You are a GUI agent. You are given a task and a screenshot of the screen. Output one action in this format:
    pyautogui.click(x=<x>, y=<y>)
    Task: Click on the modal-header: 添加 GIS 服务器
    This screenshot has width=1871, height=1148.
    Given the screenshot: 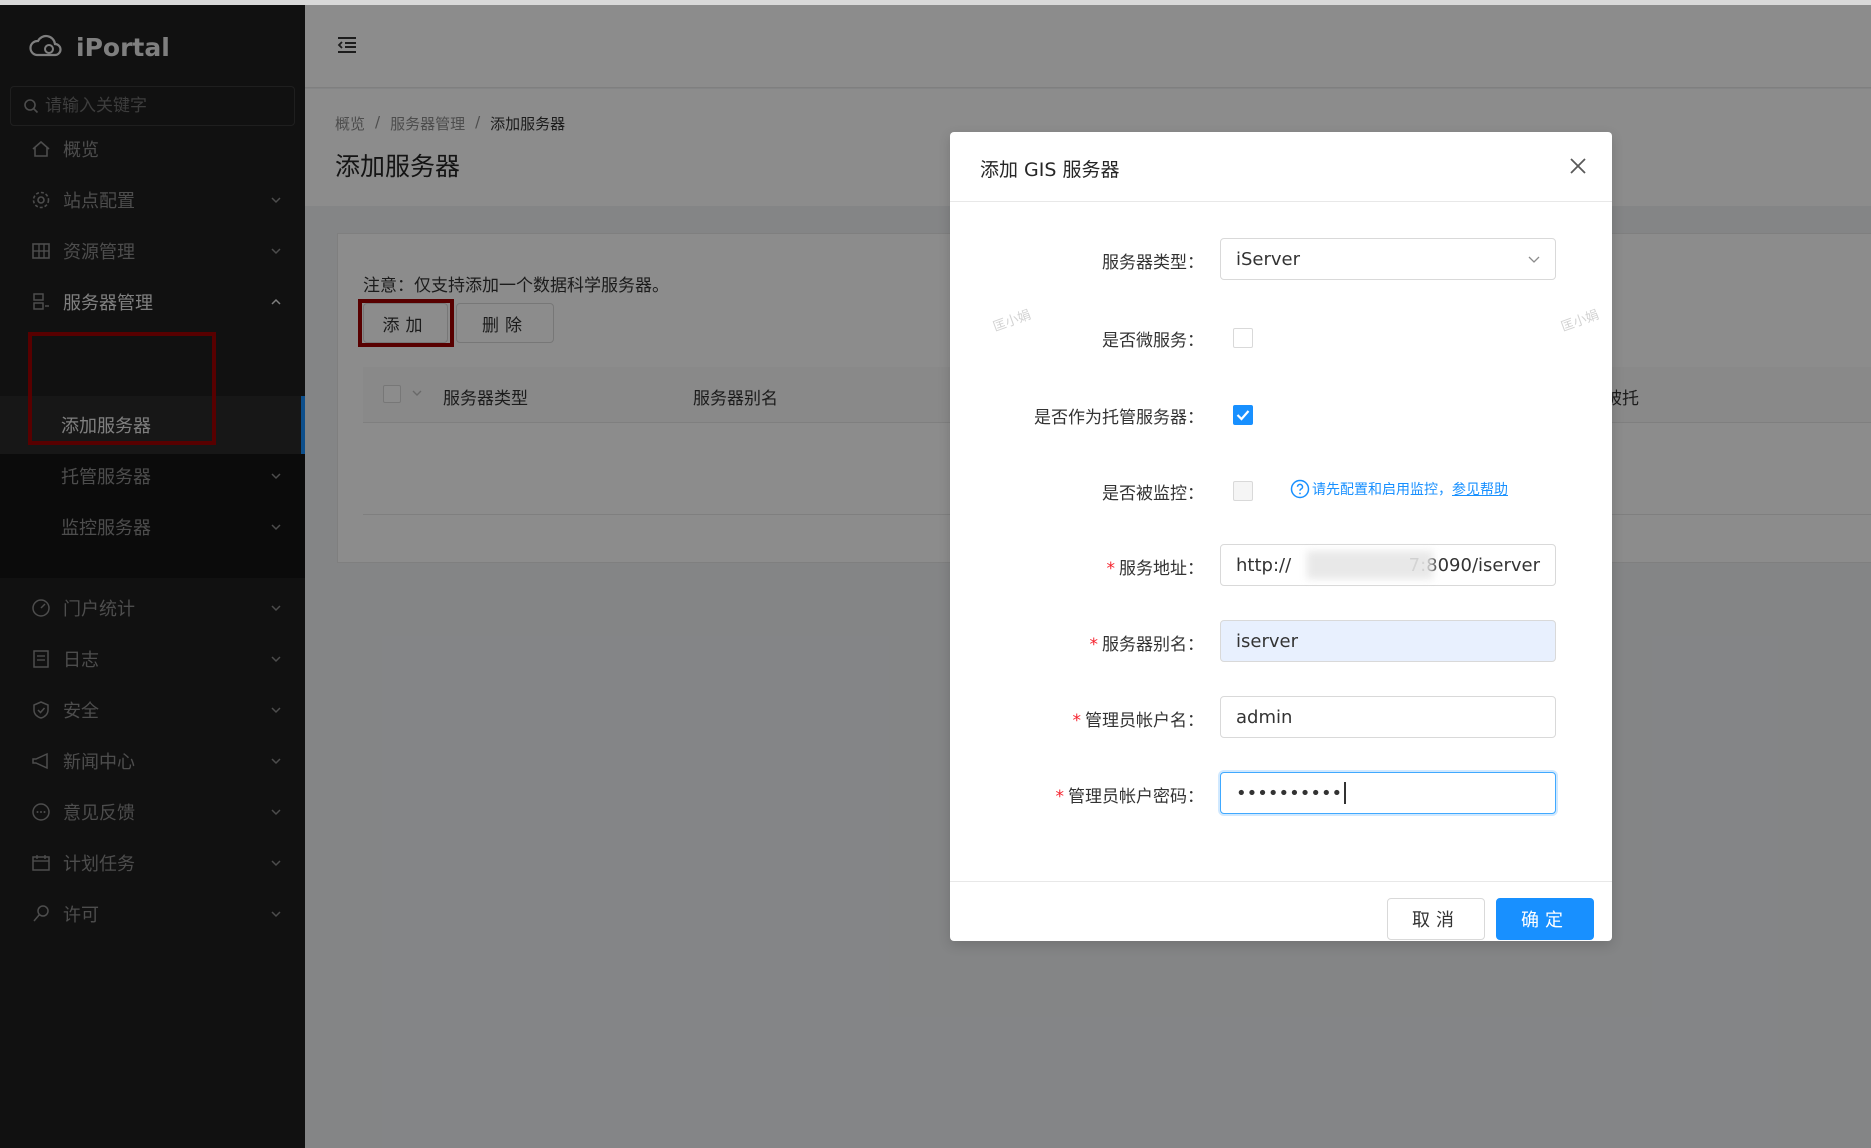 What is the action you would take?
    pyautogui.click(x=1281, y=167)
    